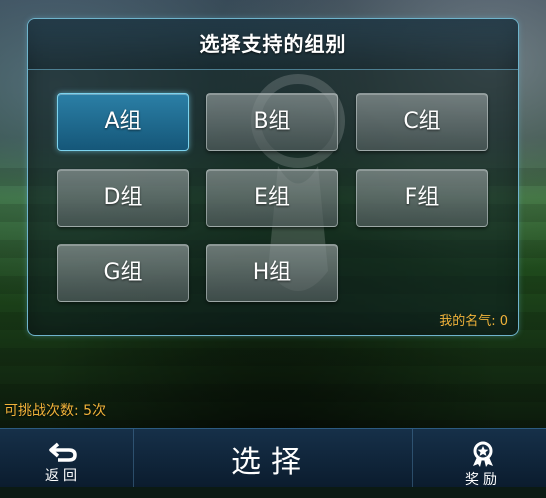 The image size is (546, 498). I want to click on reward-medal-icon, so click(483, 454).